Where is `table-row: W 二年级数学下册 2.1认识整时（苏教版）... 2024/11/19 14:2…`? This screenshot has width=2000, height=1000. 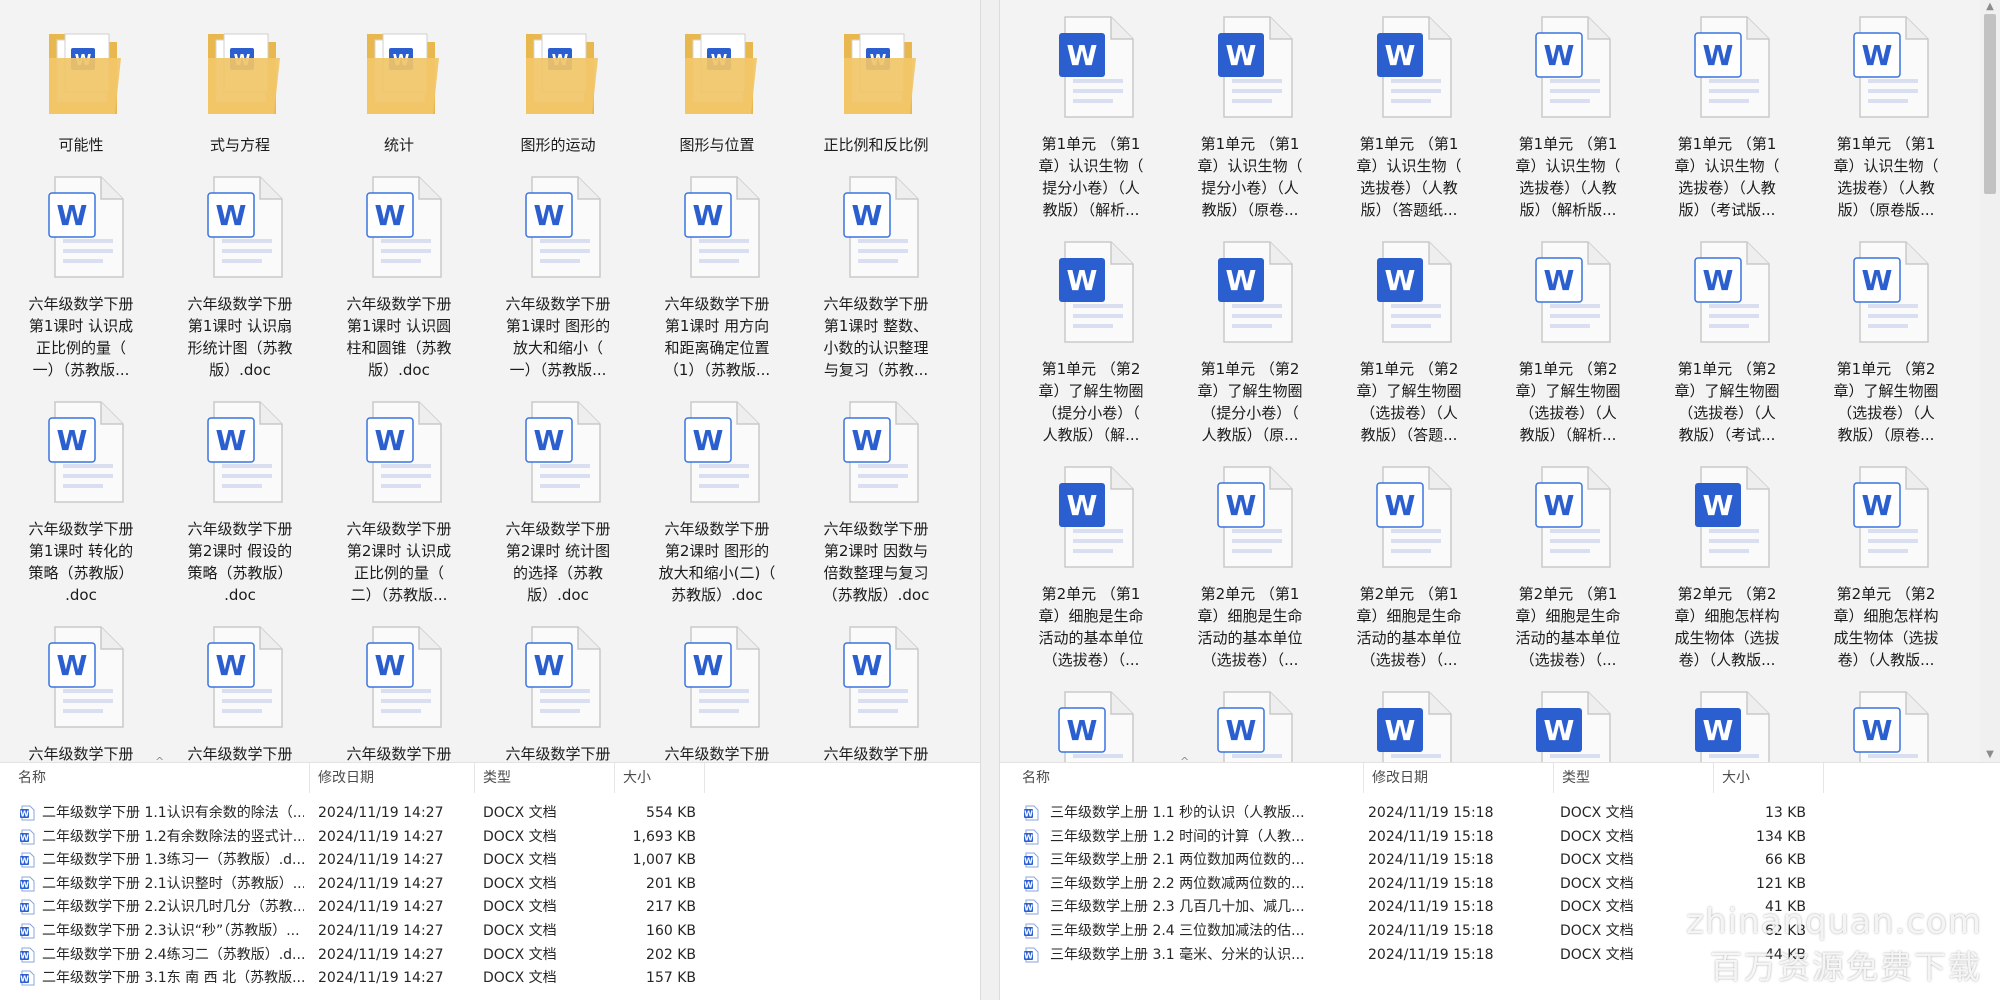
table-row: W 二年级数学下册 2.1认识整时（苏教版）... 2024/11/19 14:2… is located at coordinates (500, 884).